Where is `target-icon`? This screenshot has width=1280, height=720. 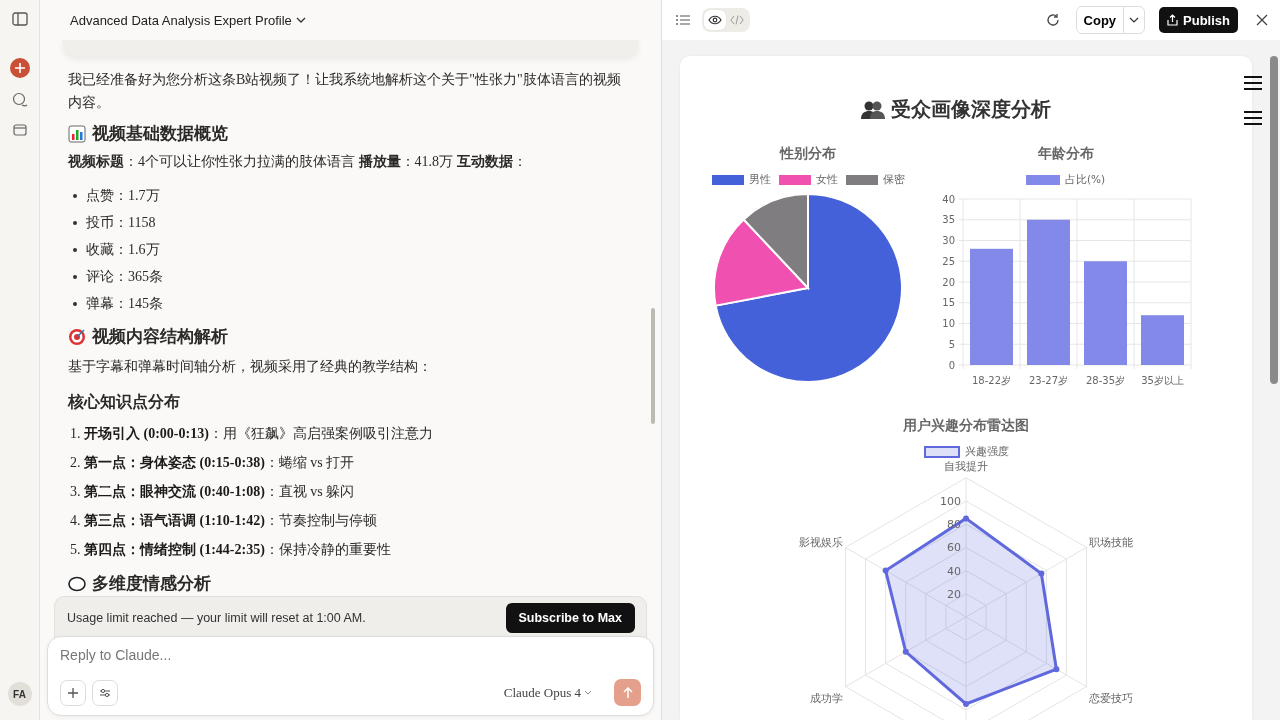 target-icon is located at coordinates (77, 336).